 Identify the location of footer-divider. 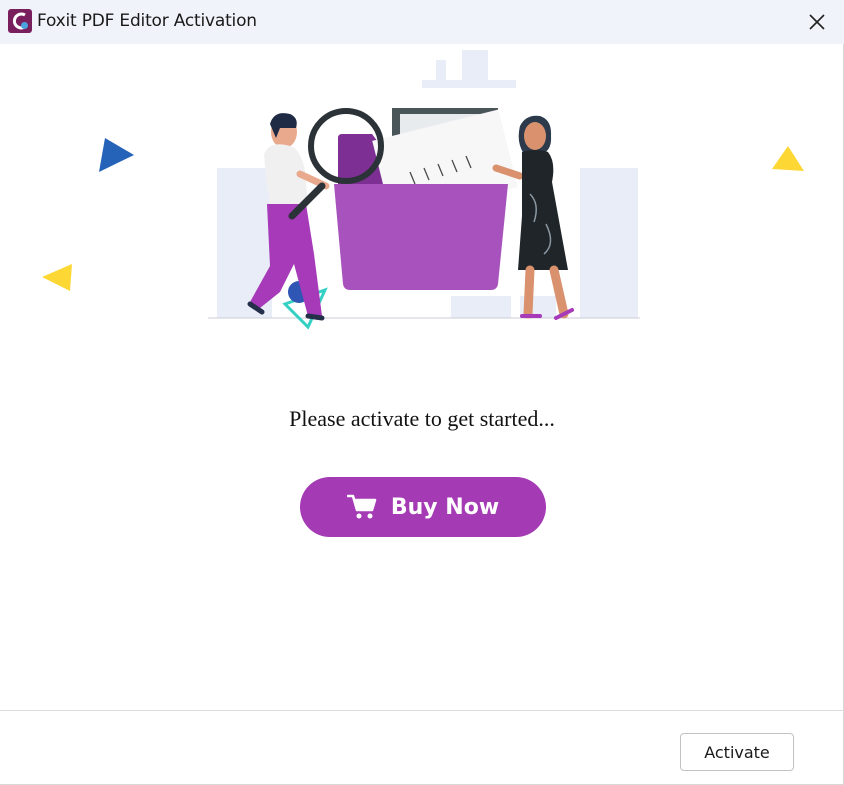
(422, 710).